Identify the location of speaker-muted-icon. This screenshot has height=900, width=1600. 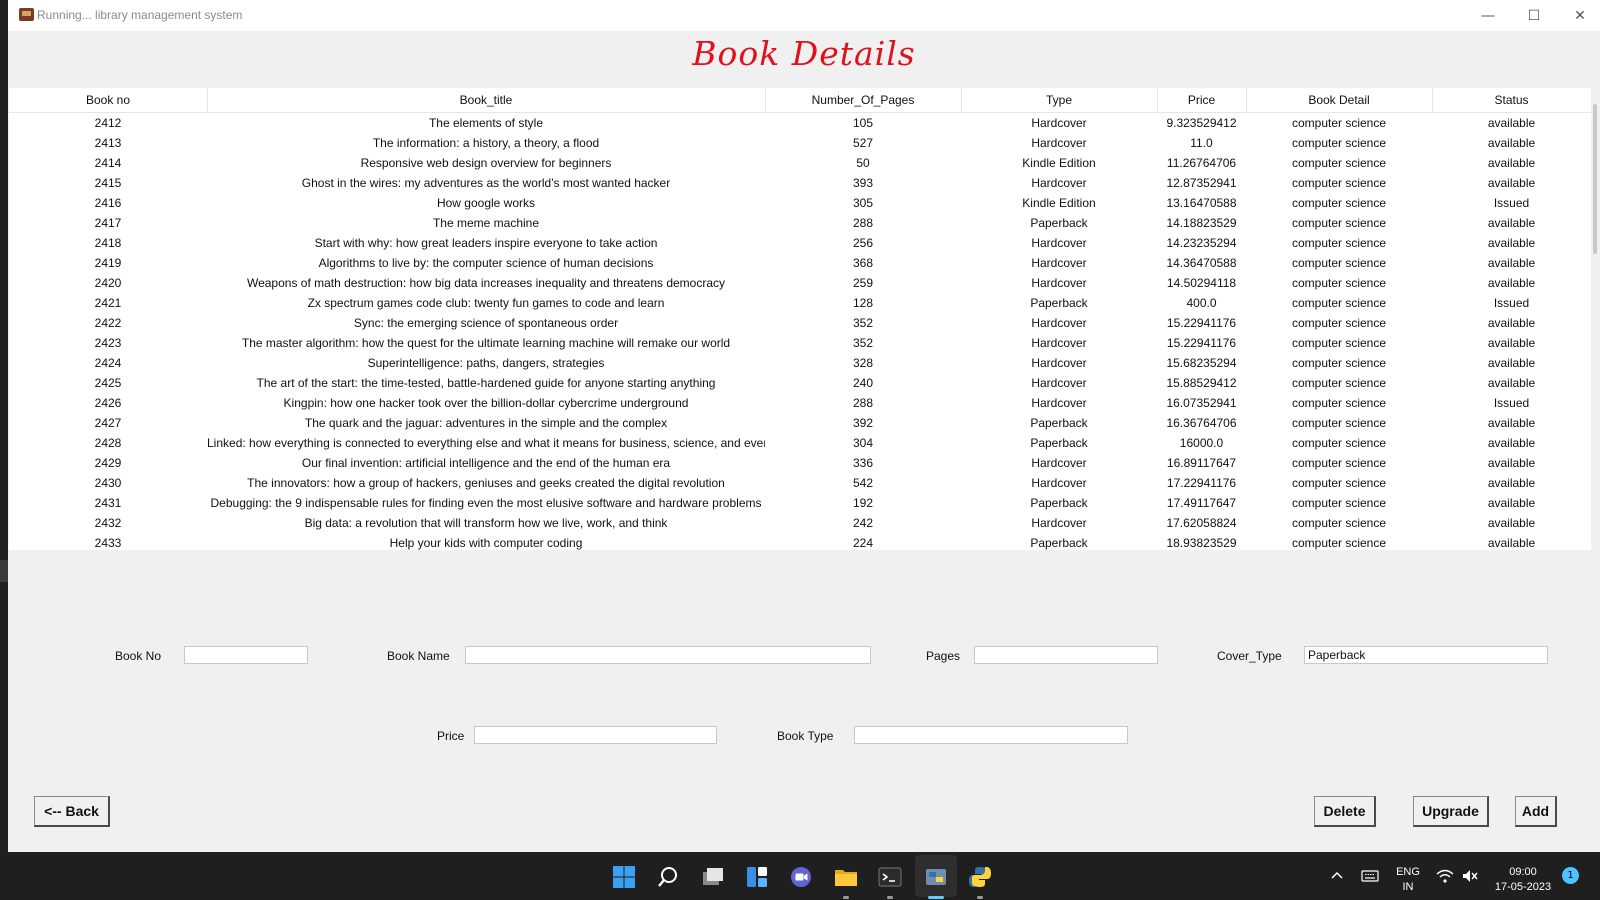
(1470, 876).